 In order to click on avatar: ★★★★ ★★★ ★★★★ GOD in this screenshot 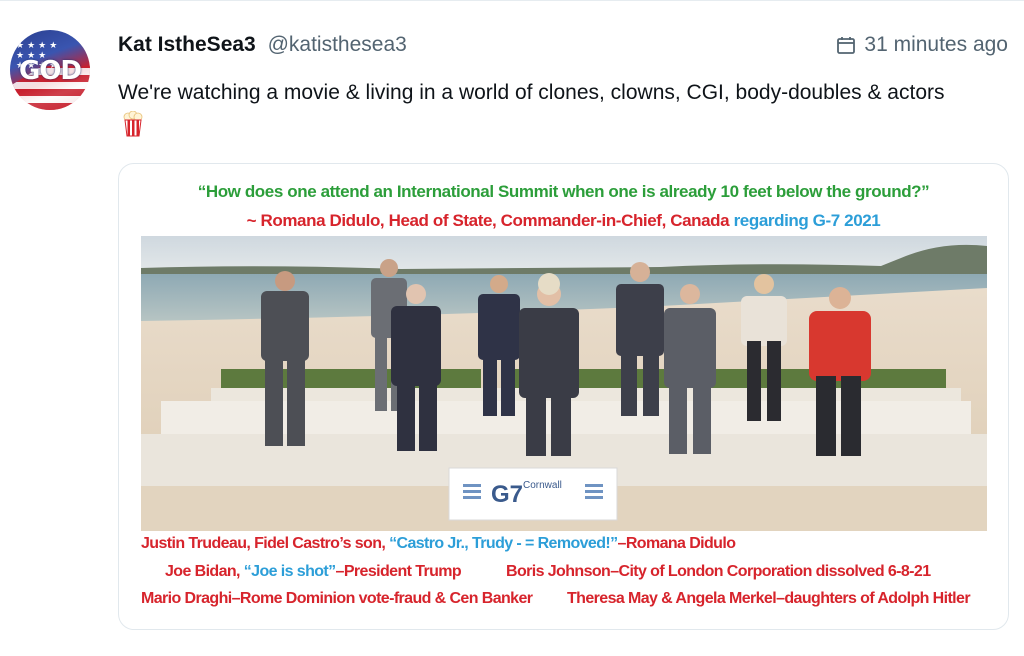, I will do `click(50, 70)`.